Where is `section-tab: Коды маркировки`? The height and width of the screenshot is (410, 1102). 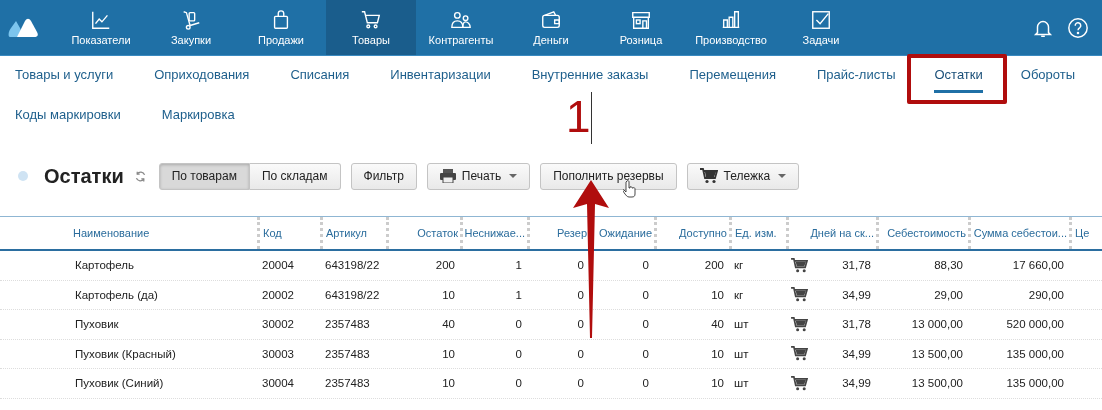
section-tab: Коды маркировки is located at coordinates (68, 116).